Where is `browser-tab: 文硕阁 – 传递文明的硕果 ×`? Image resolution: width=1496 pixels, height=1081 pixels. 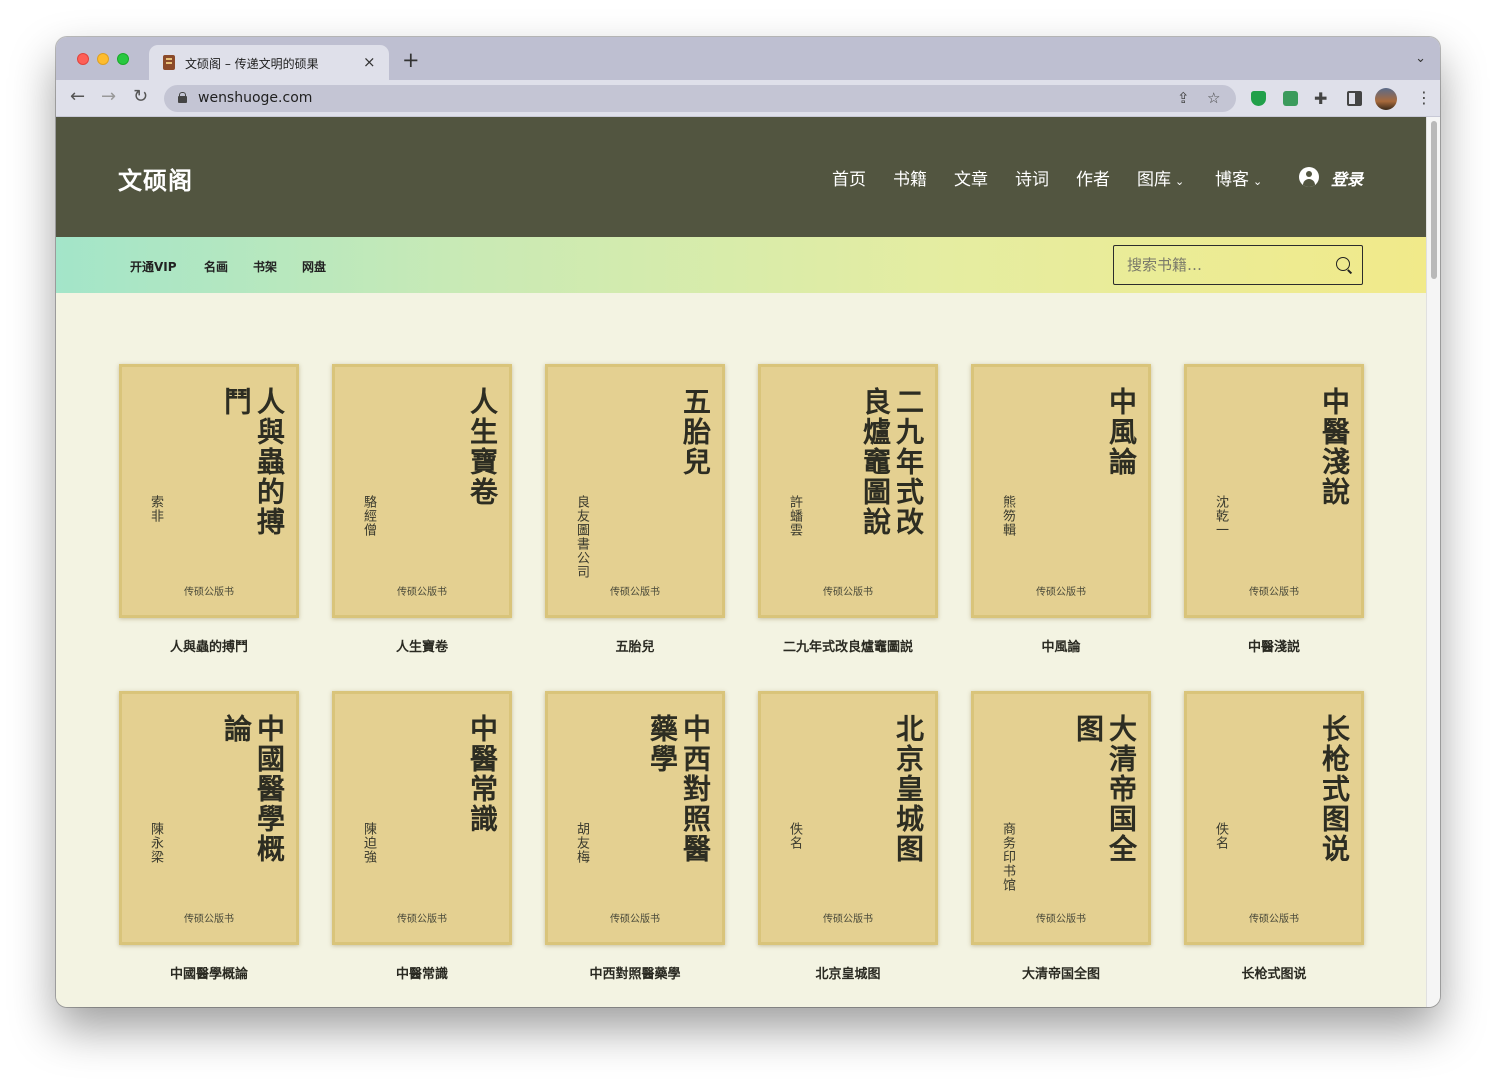 browser-tab: 文硕阁 – 传递文明的硕果 × is located at coordinates (269, 62).